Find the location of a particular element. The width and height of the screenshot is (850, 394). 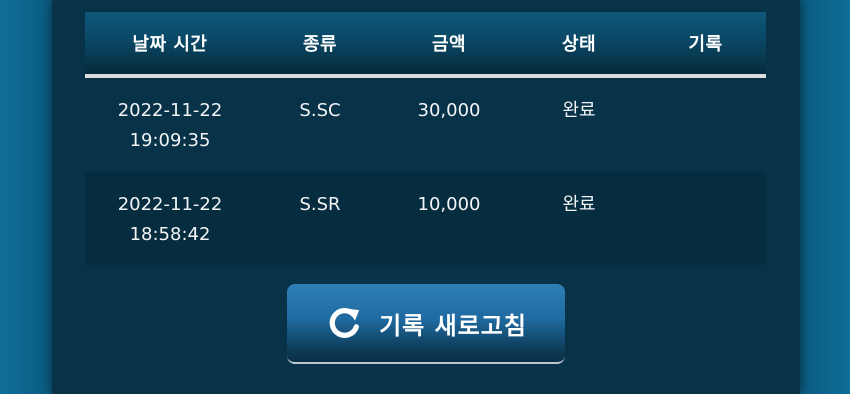

cell-amount: 30,000 is located at coordinates (449, 110).